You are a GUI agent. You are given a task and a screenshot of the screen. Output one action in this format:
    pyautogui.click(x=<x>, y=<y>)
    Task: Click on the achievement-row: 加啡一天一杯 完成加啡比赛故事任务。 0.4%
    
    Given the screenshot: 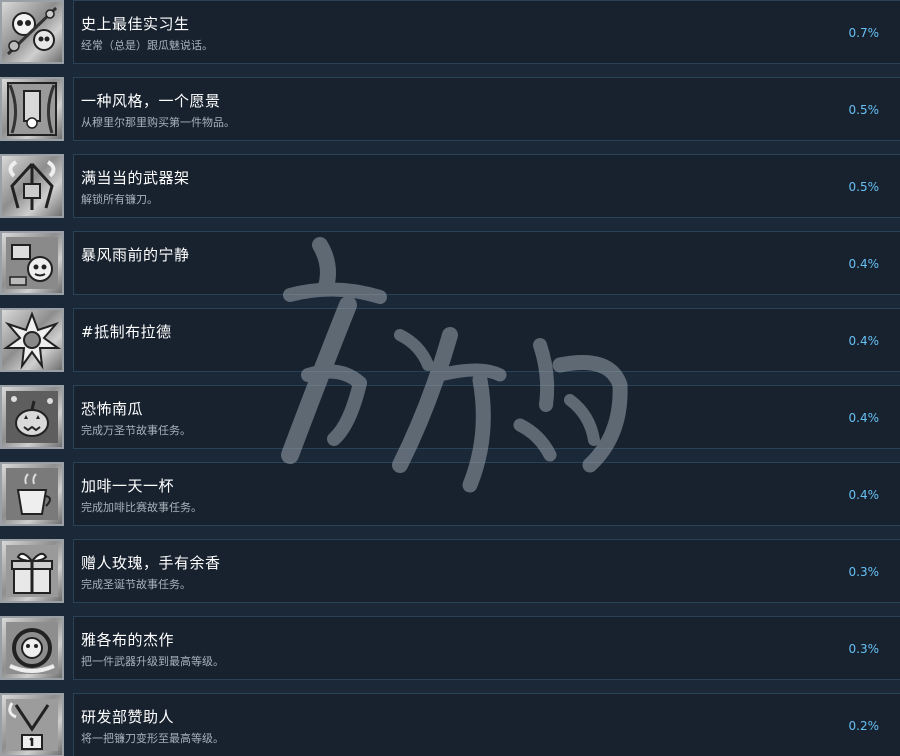 What is the action you would take?
    pyautogui.click(x=450, y=500)
    